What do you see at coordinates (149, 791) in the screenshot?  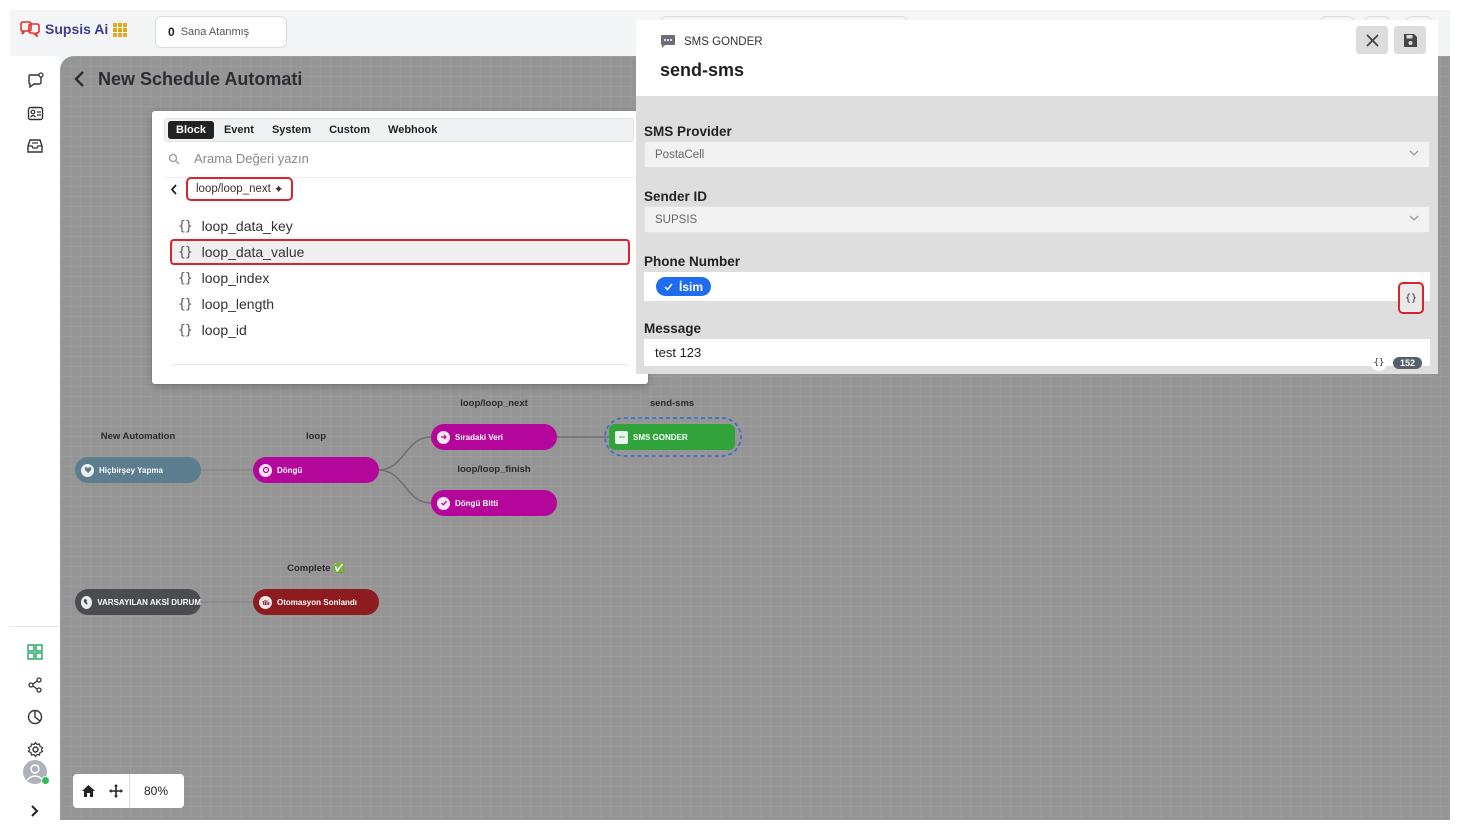 I see `zoom-level: 80%` at bounding box center [149, 791].